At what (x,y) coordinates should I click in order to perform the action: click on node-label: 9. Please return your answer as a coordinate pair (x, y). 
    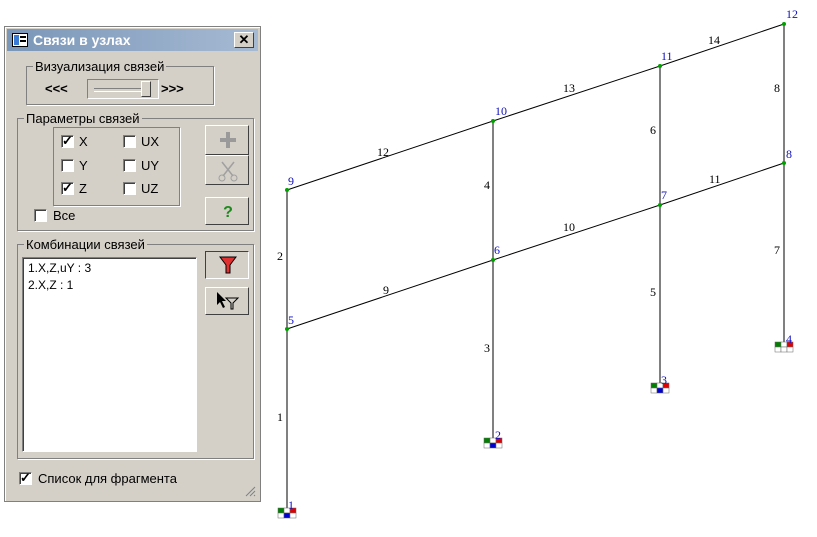
    Looking at the image, I should click on (291, 181).